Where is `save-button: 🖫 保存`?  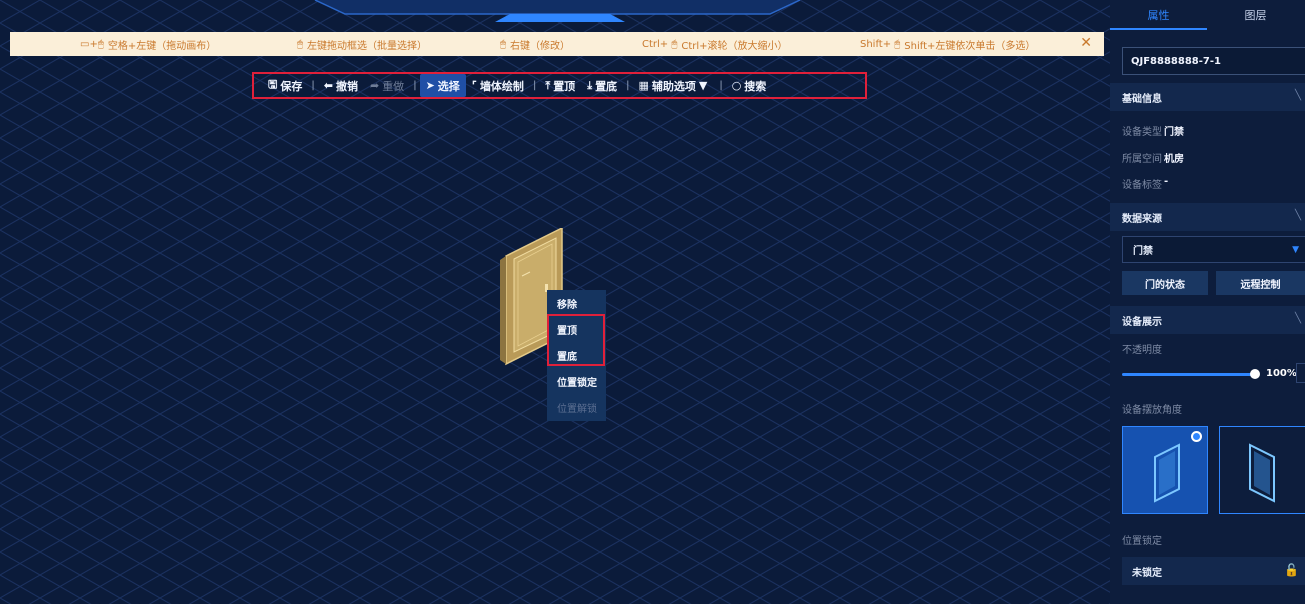 save-button: 🖫 保存 is located at coordinates (285, 85).